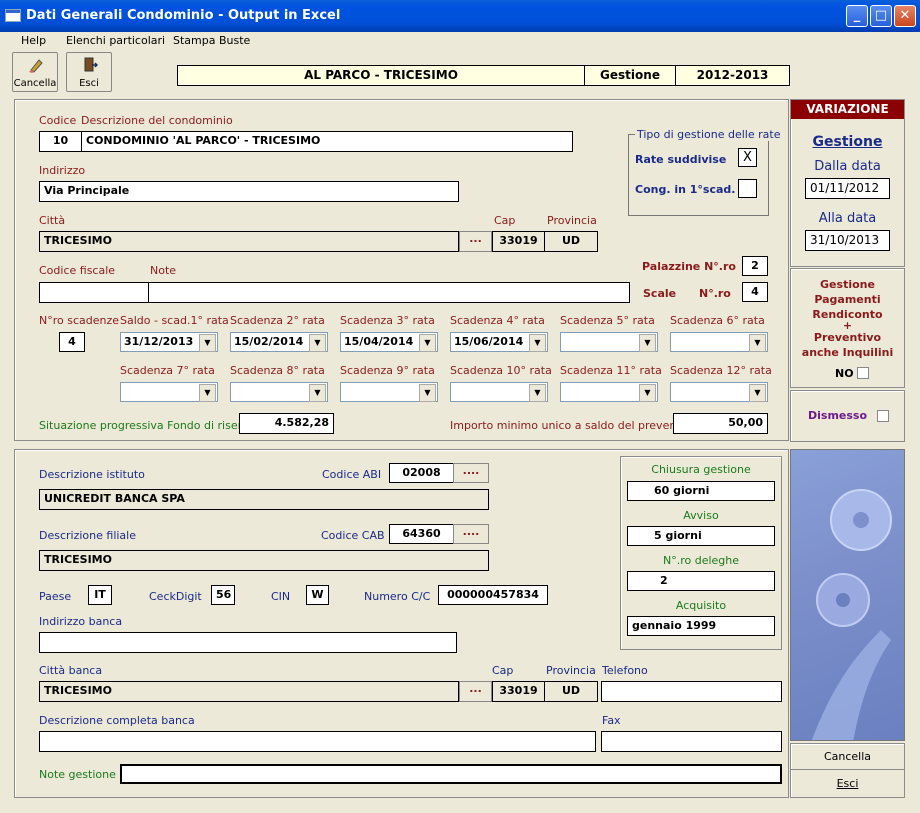  Describe the element at coordinates (249, 241) in the screenshot. I see `citta-field: TRICESIMO` at that location.